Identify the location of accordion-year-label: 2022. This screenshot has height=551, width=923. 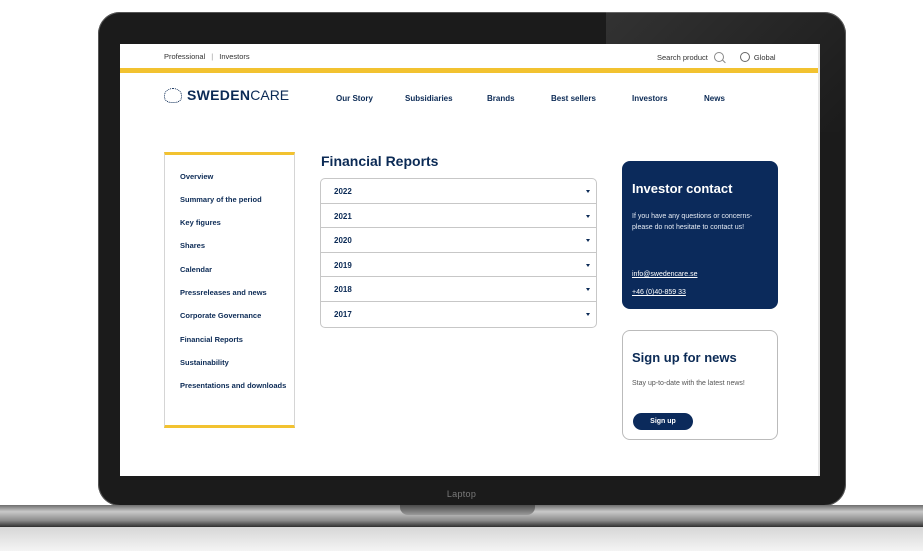
(343, 191).